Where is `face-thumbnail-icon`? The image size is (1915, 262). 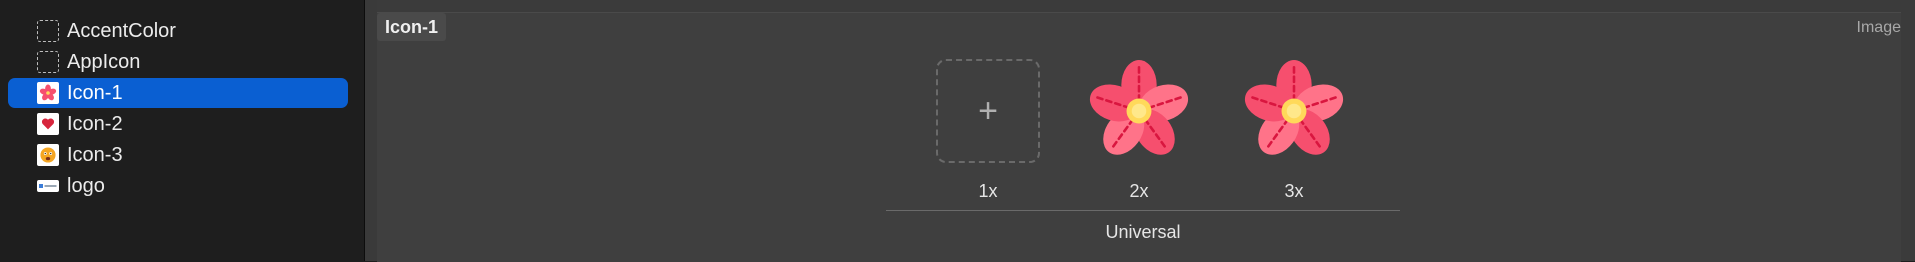 face-thumbnail-icon is located at coordinates (48, 155).